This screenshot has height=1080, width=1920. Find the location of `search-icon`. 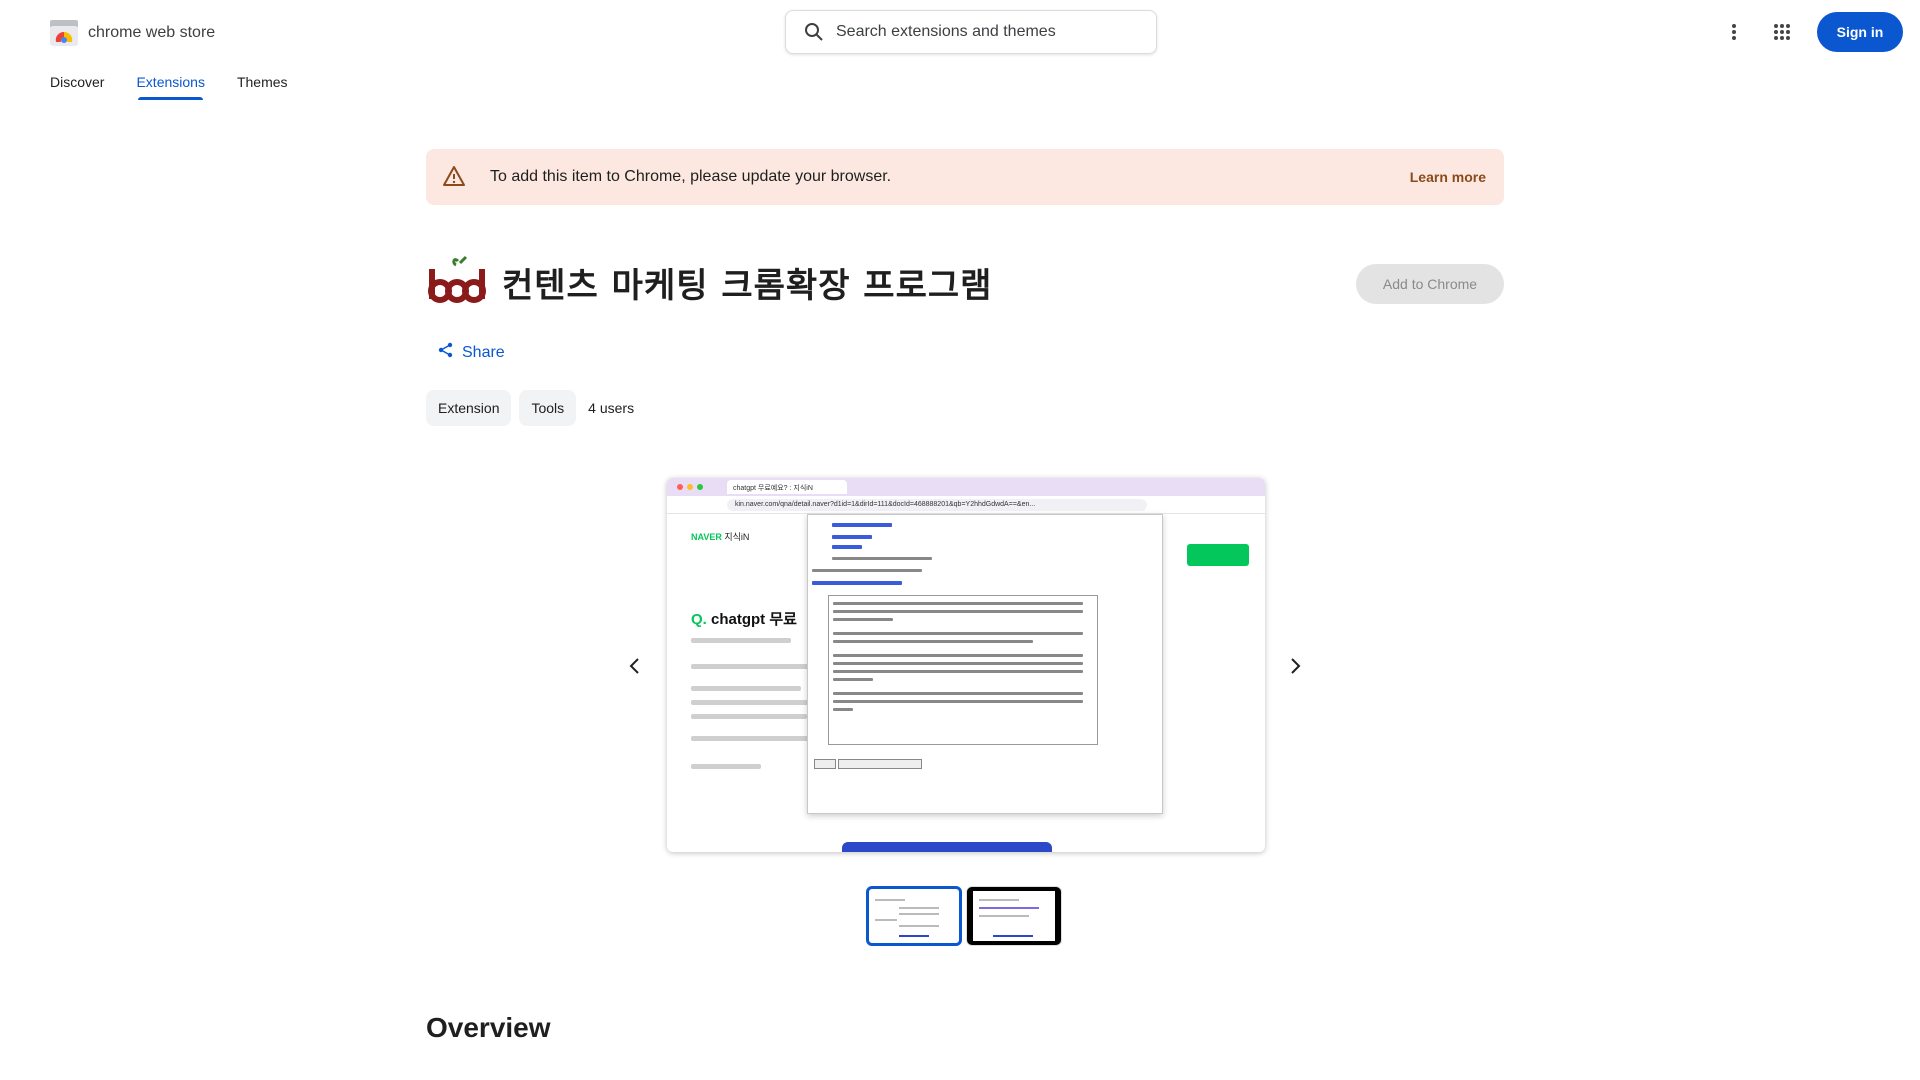

search-icon is located at coordinates (814, 32).